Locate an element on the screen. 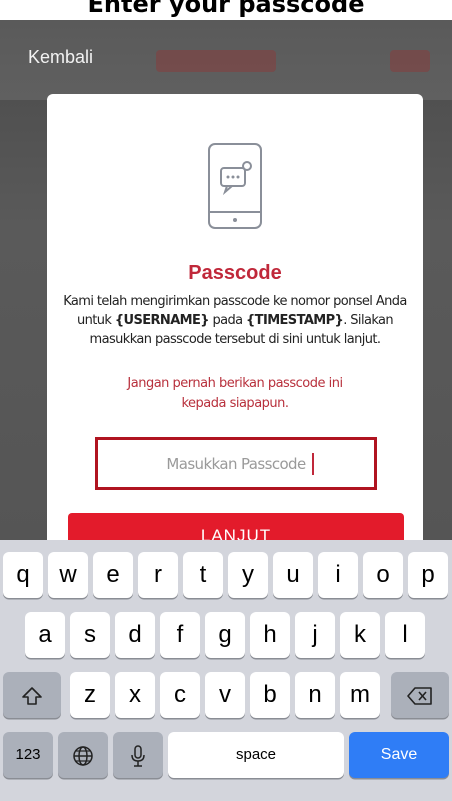  back-button: Kembali is located at coordinates (60, 57).